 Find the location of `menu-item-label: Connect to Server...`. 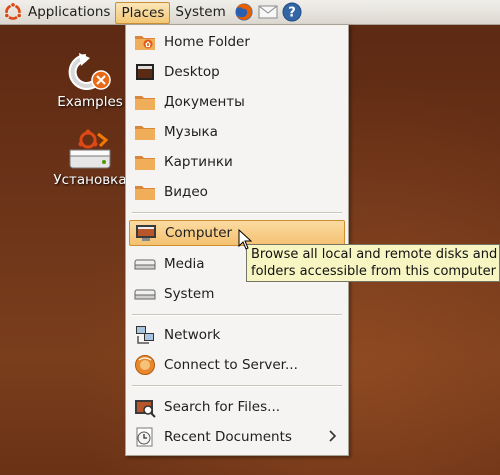

menu-item-label: Connect to Server... is located at coordinates (231, 365).